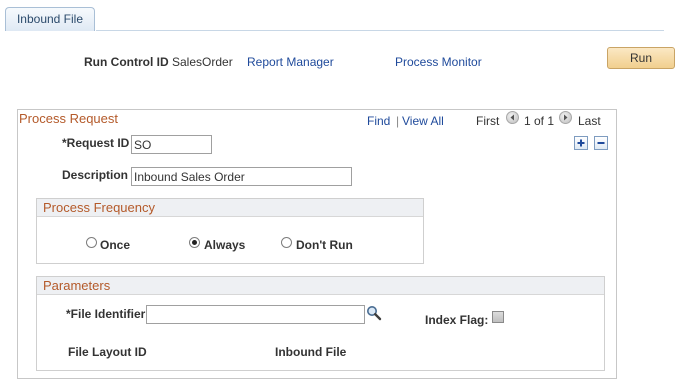 This screenshot has width=685, height=389. I want to click on process-frequency-title: Process Frequency, so click(230, 208).